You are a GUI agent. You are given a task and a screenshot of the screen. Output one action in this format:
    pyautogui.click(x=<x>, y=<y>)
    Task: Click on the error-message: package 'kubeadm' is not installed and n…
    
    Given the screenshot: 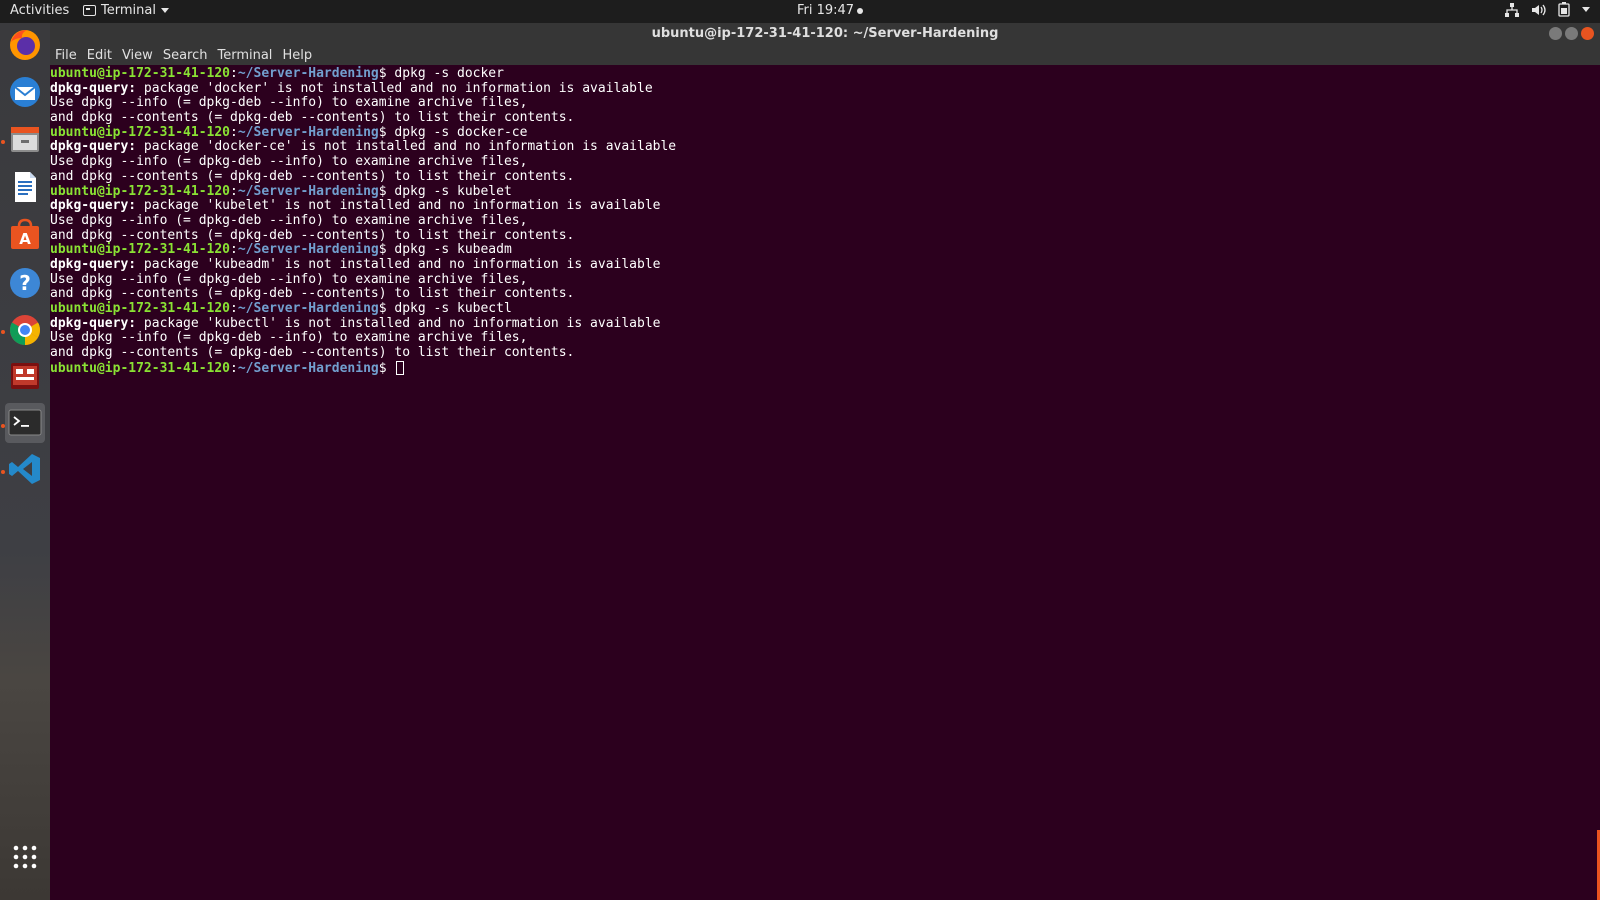 What is the action you would take?
    pyautogui.click(x=398, y=264)
    